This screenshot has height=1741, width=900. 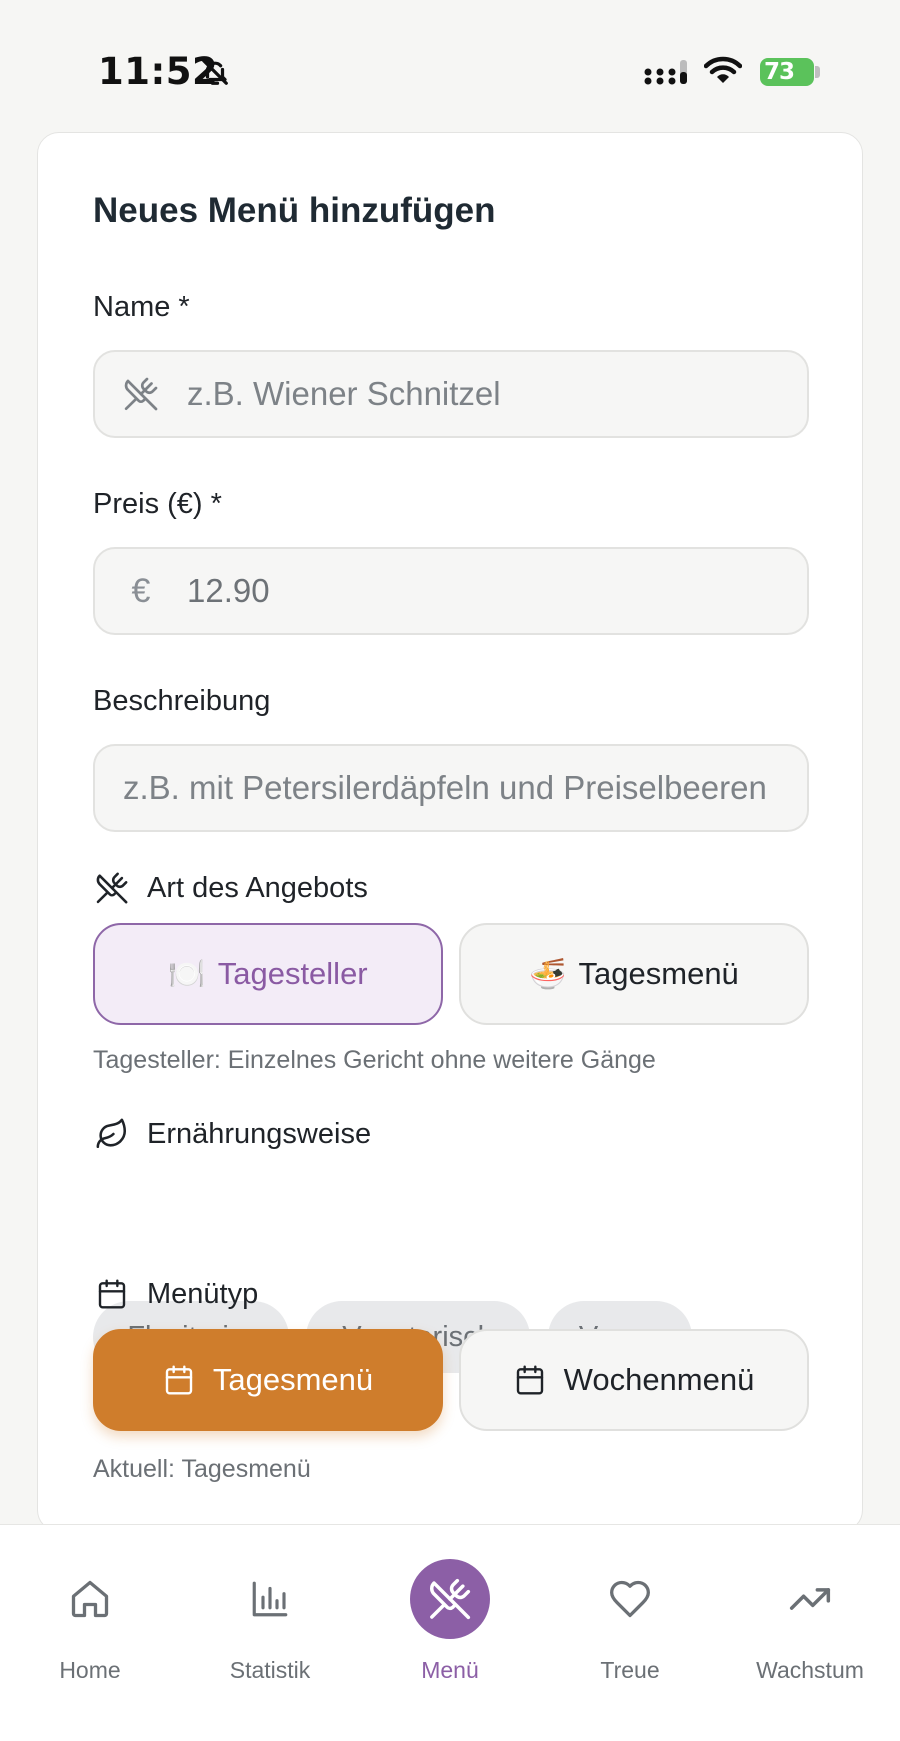 What do you see at coordinates (202, 1469) in the screenshot?
I see `menu-type-hint: Aktuell: Tagesmenü` at bounding box center [202, 1469].